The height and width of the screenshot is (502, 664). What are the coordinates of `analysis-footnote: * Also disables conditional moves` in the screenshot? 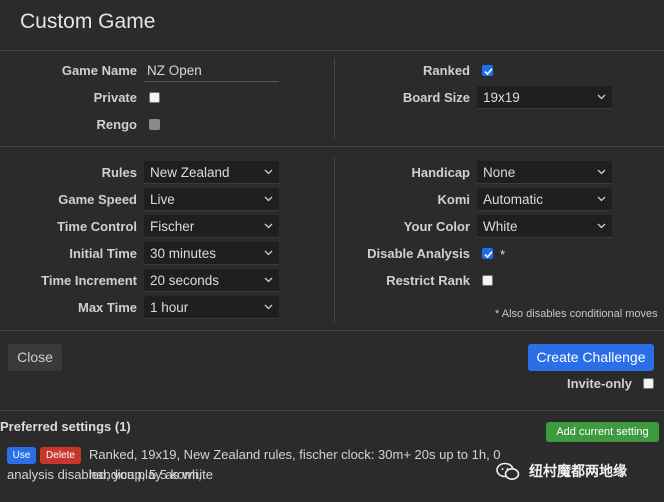 It's located at (576, 314).